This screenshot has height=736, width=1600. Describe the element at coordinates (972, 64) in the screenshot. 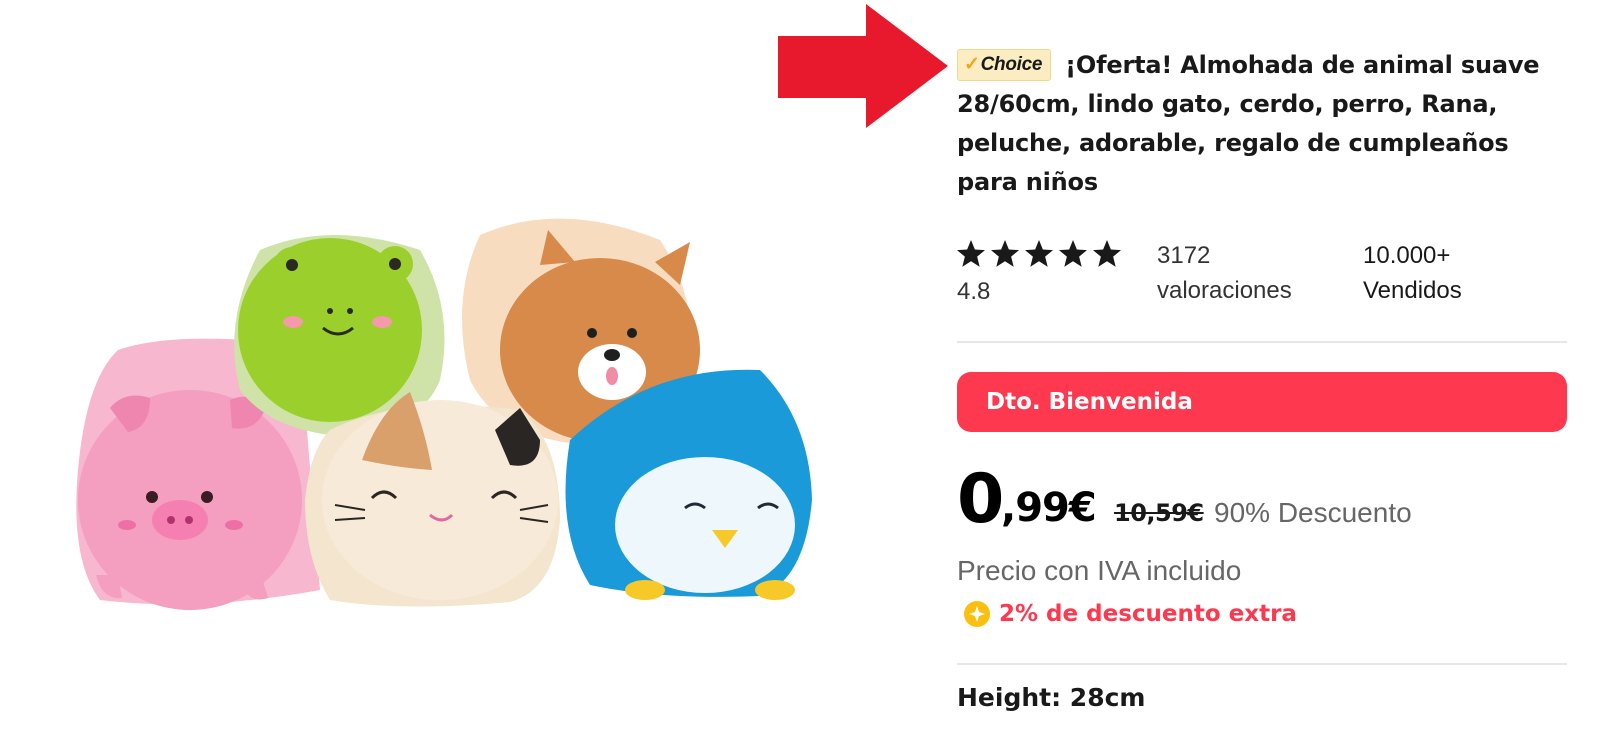

I see `check-icon: ✓` at that location.